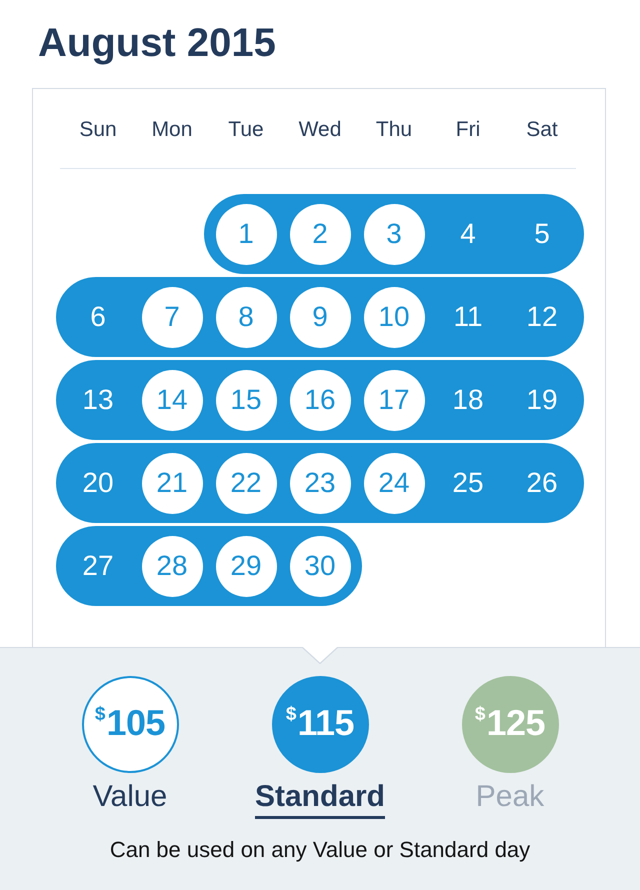 This screenshot has width=640, height=890. Describe the element at coordinates (246, 483) in the screenshot. I see `day-button: 22` at that location.